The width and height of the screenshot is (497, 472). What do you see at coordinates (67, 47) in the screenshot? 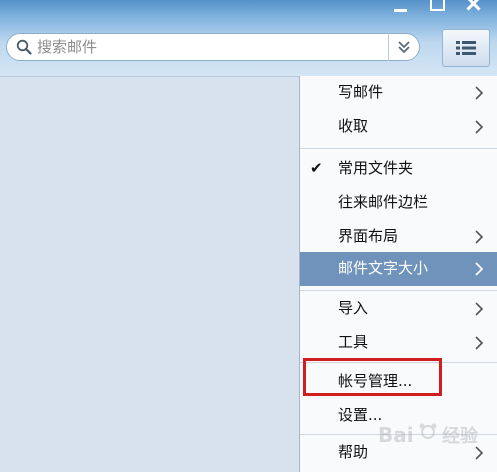
I see `search-placeholder: 搜索邮件` at bounding box center [67, 47].